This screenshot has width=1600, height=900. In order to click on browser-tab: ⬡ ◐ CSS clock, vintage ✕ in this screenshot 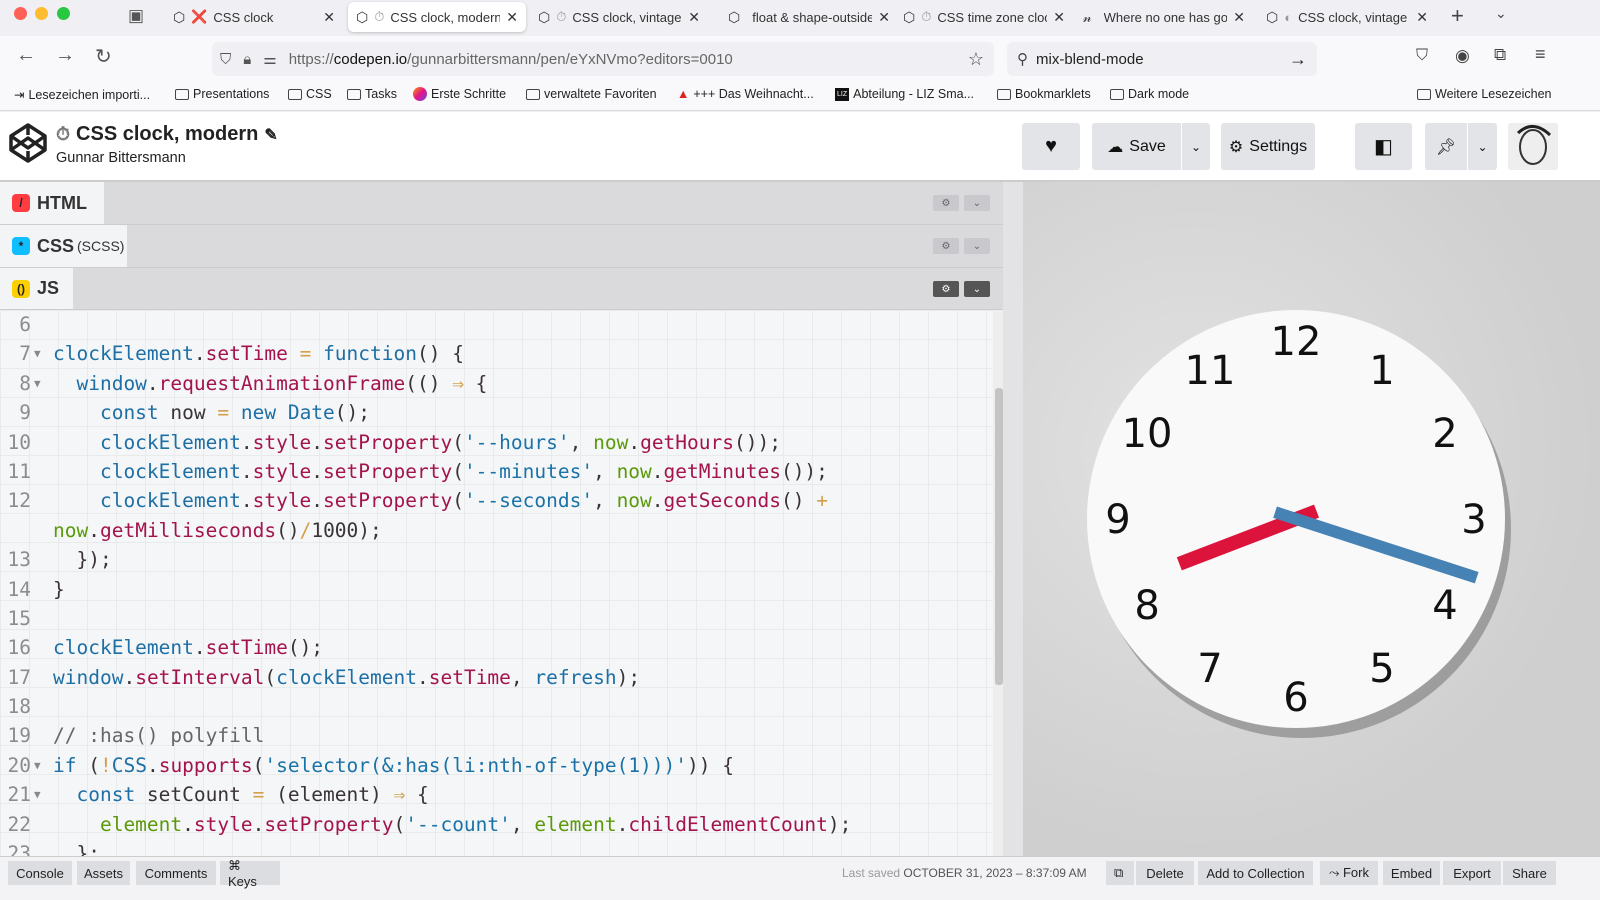, I will do `click(1347, 17)`.